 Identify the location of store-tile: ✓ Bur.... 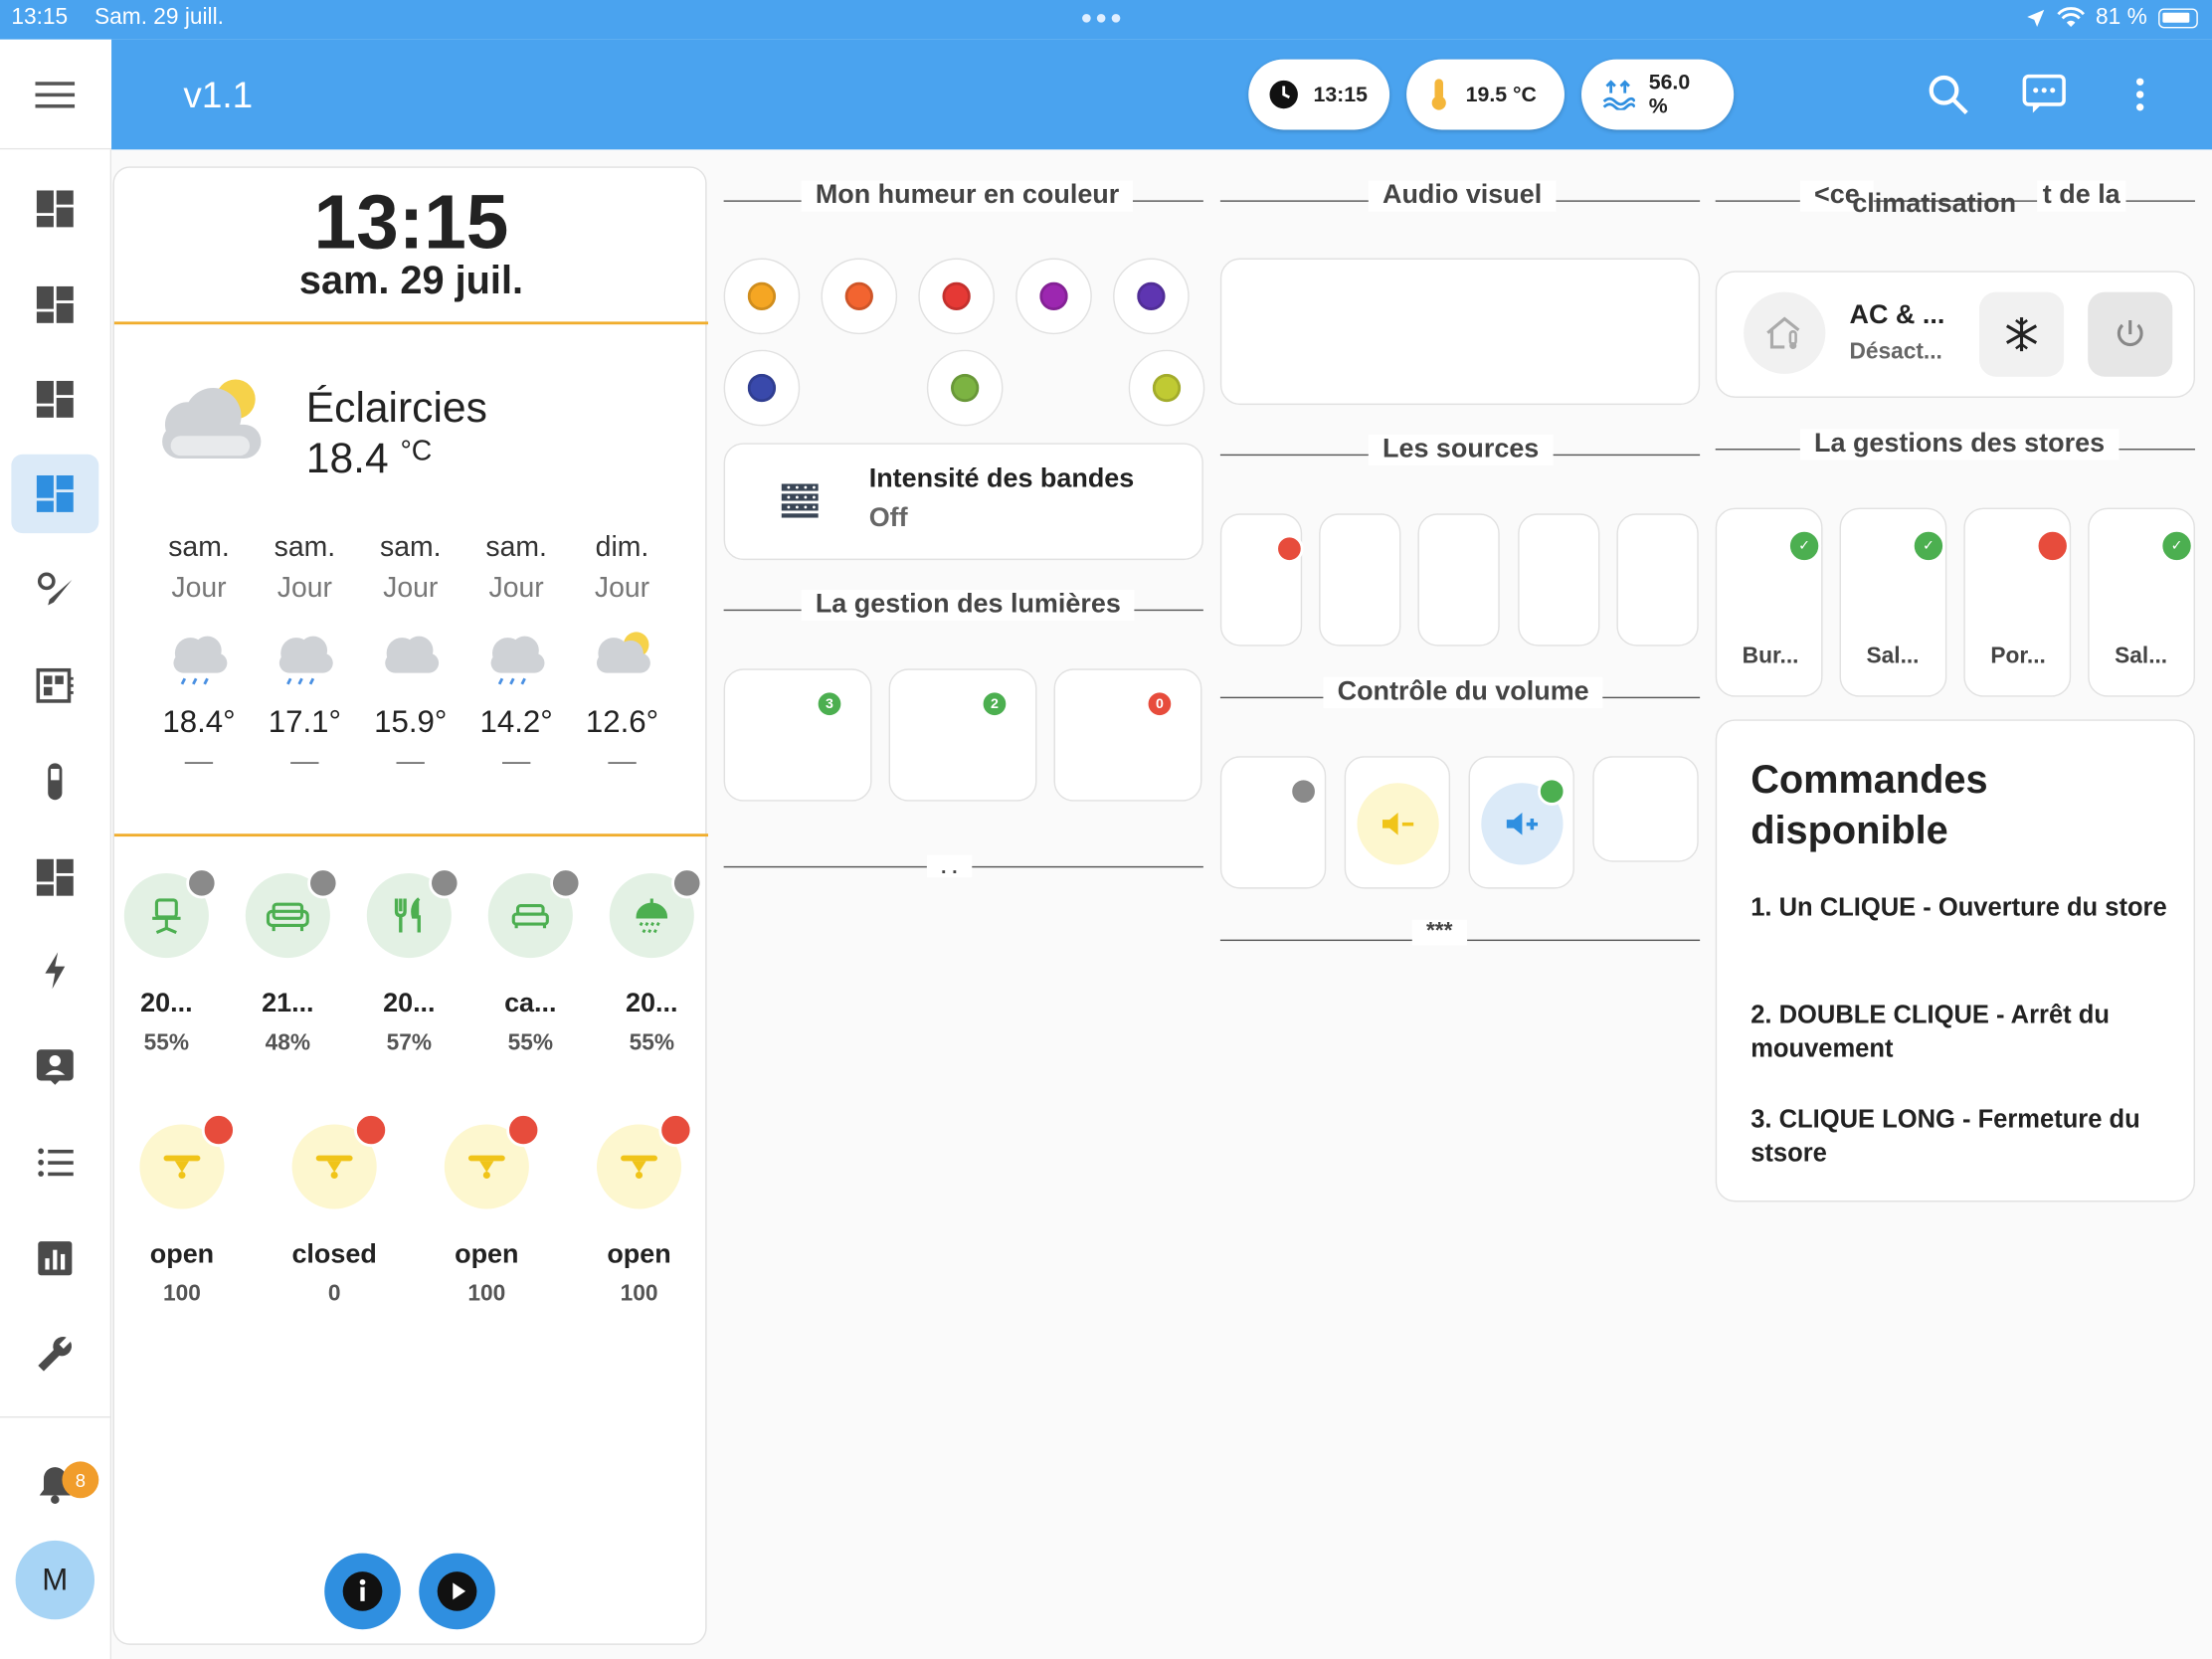
(1769, 602).